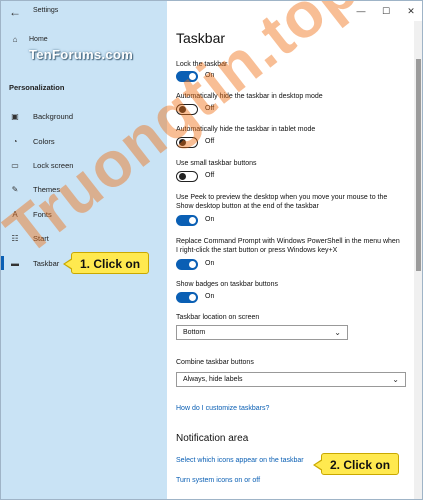  What do you see at coordinates (37, 87) in the screenshot?
I see `section-heading: Personalization` at bounding box center [37, 87].